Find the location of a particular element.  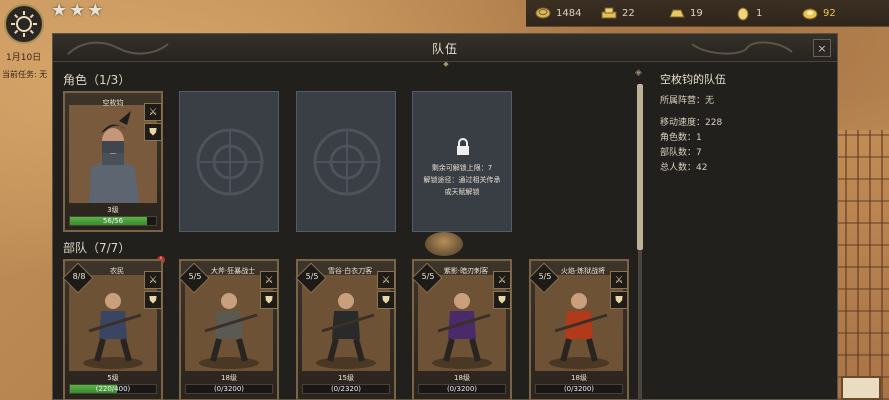

map-signboard is located at coordinates (861, 388).